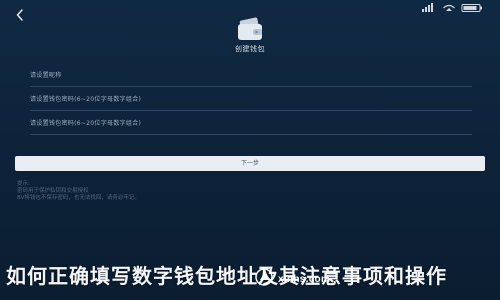 This screenshot has height=300, width=500. I want to click on confirm-password-placeholder: 请设置钱包密码(6~20位字母数字组合), so click(86, 123).